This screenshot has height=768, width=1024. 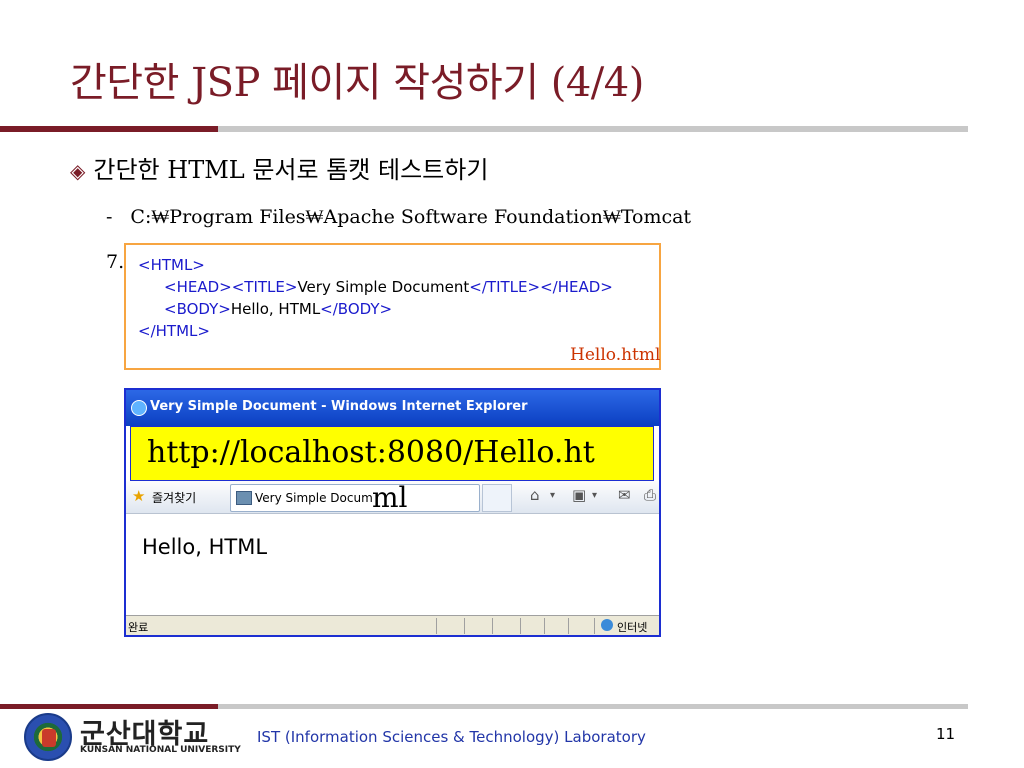 I want to click on footer-rule, so click(x=593, y=706).